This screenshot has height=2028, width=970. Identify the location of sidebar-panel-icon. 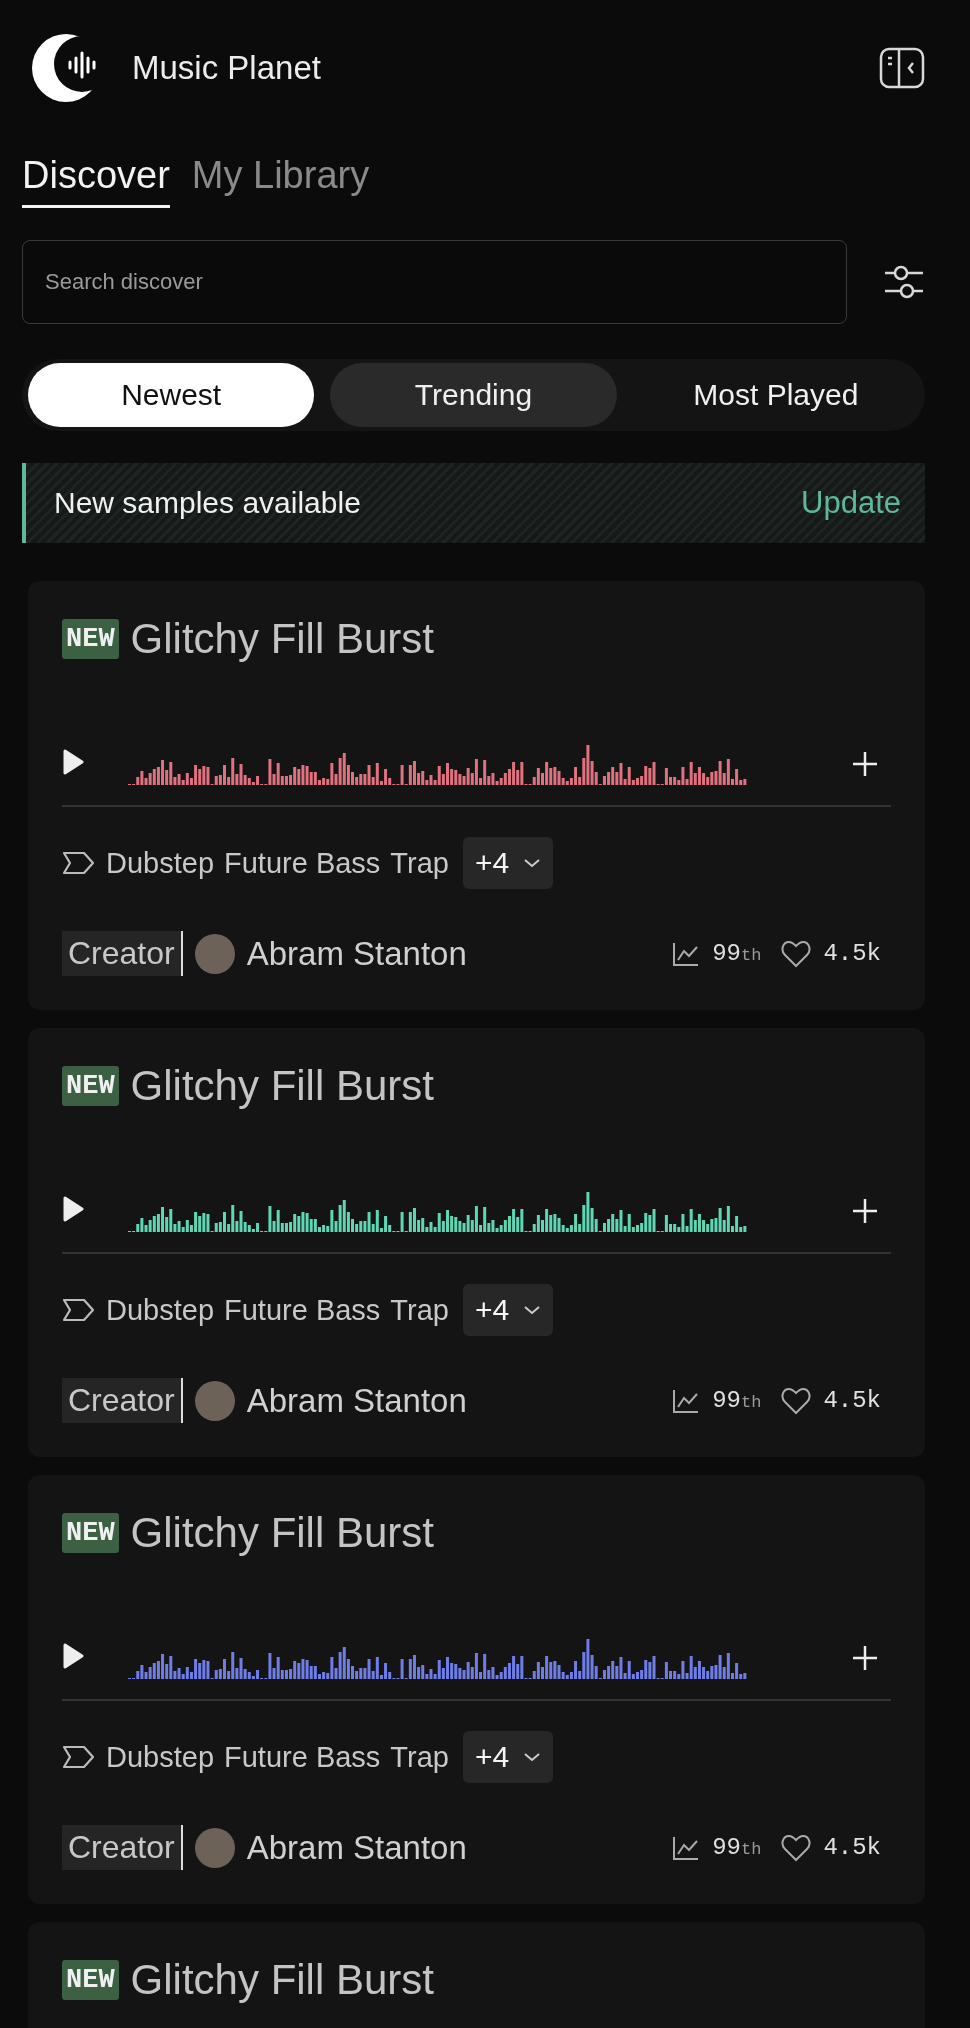
(902, 68).